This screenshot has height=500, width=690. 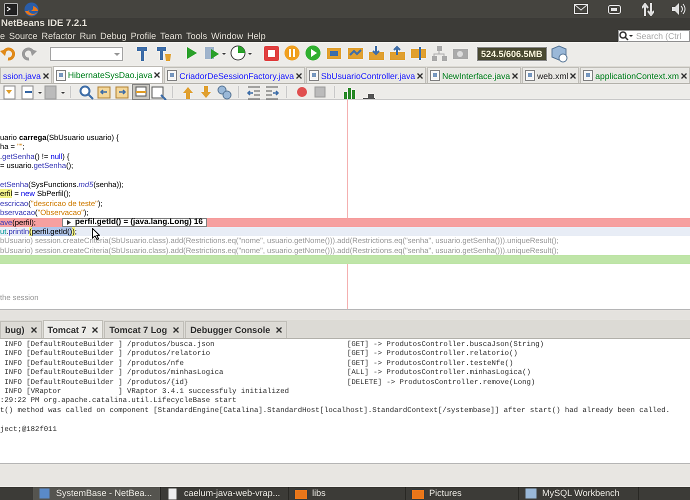 I want to click on search-field: Search (Ctrl, so click(x=654, y=36).